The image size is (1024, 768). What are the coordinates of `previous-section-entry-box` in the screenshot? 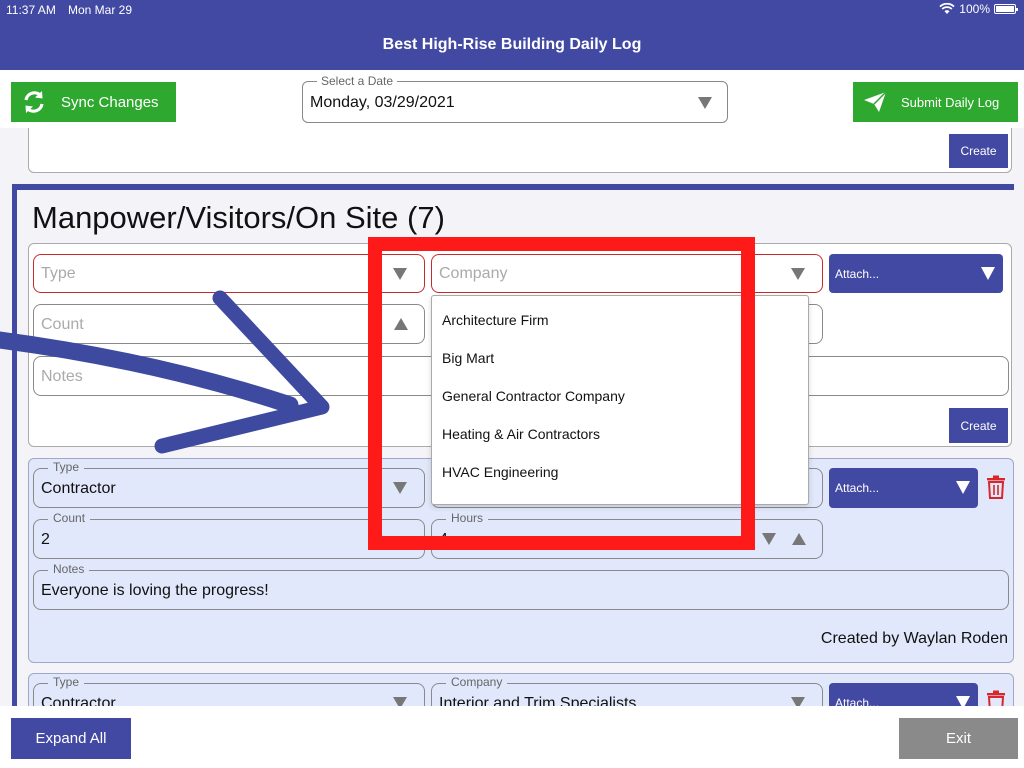 It's located at (520, 150).